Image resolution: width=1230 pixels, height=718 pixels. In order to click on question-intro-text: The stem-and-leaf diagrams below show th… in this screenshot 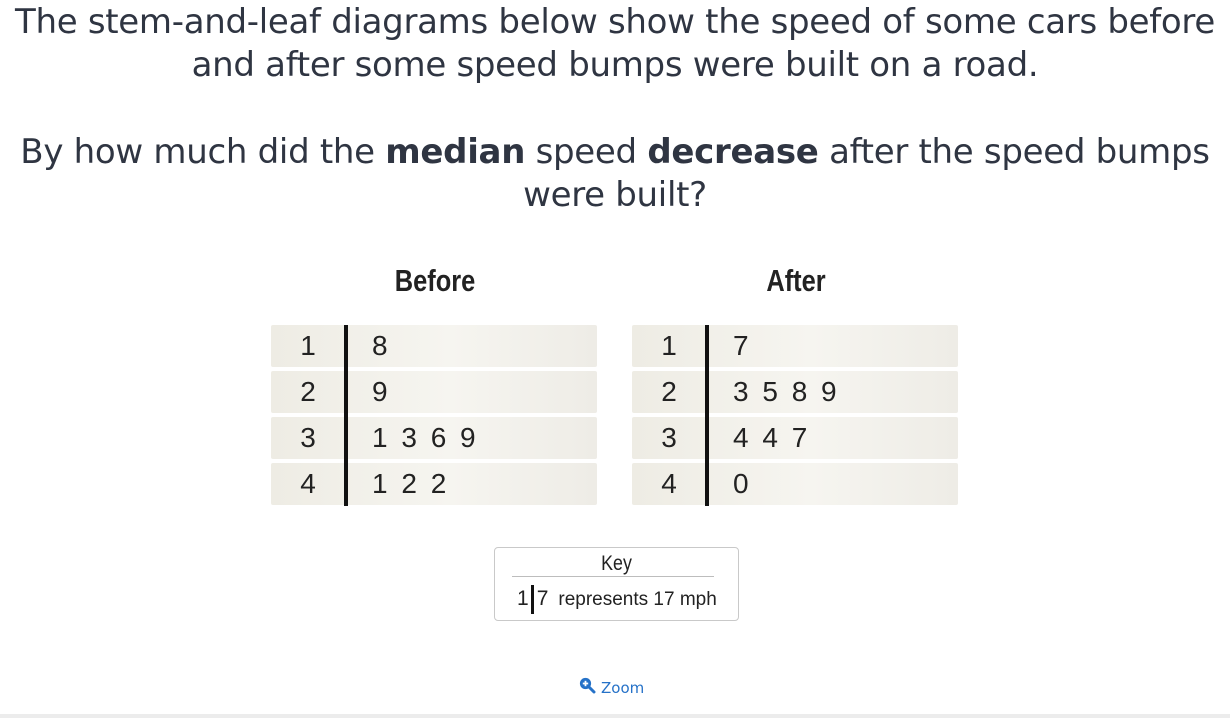, I will do `click(615, 43)`.